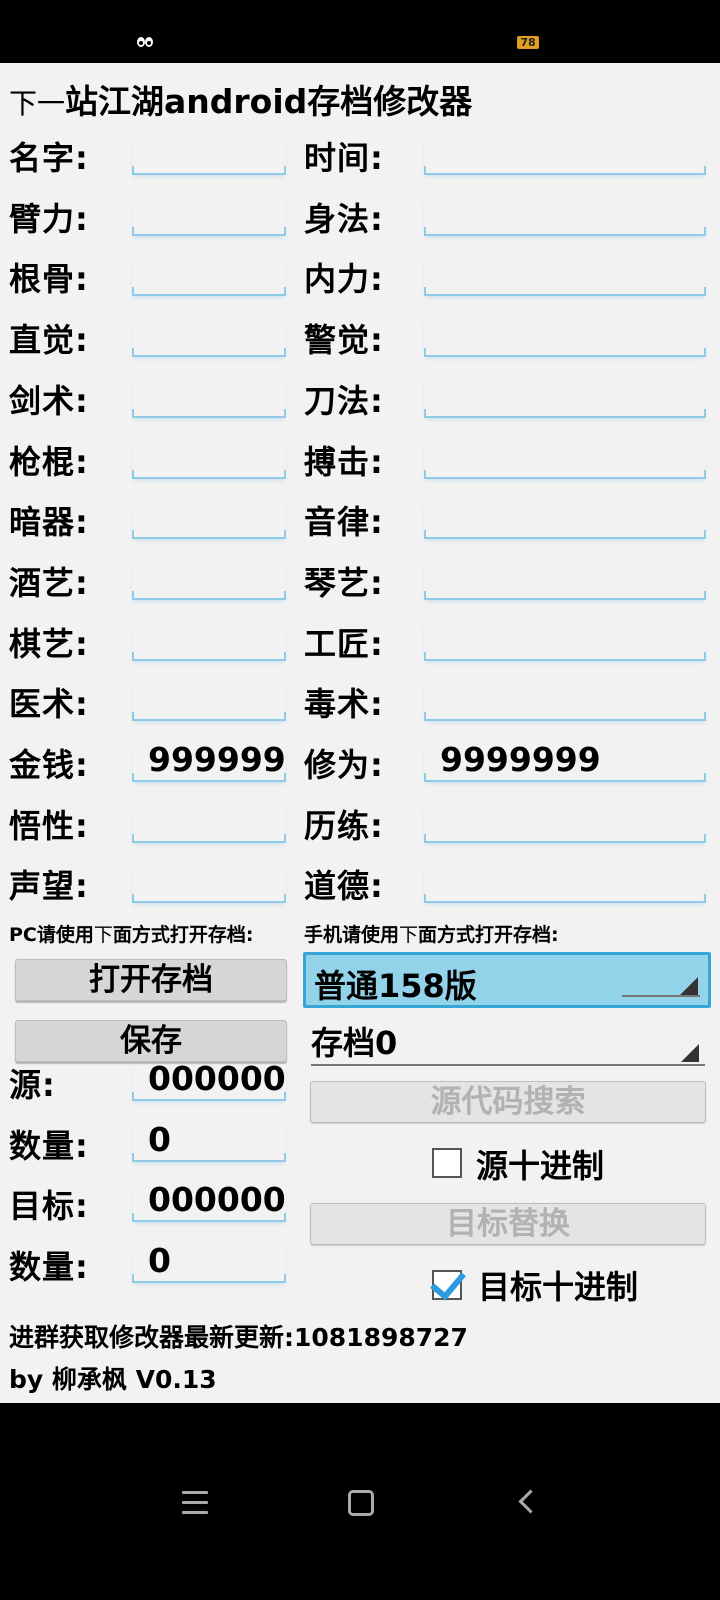 The width and height of the screenshot is (720, 1600). Describe the element at coordinates (49, 522) in the screenshot. I see `field-label: 暗器:` at that location.